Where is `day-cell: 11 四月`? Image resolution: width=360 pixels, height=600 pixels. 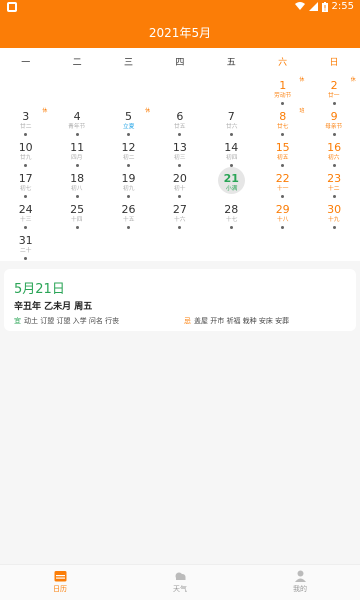
day-cell: 11 四月 is located at coordinates (76, 151).